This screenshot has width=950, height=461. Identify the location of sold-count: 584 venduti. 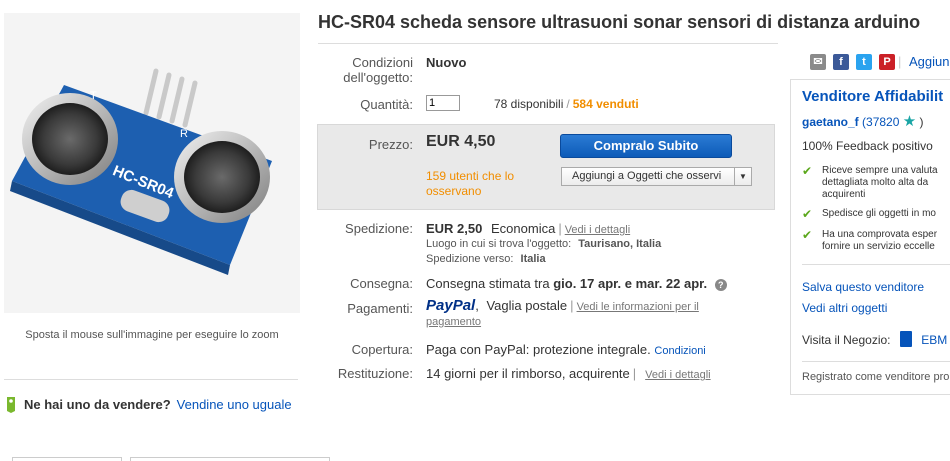
(605, 104).